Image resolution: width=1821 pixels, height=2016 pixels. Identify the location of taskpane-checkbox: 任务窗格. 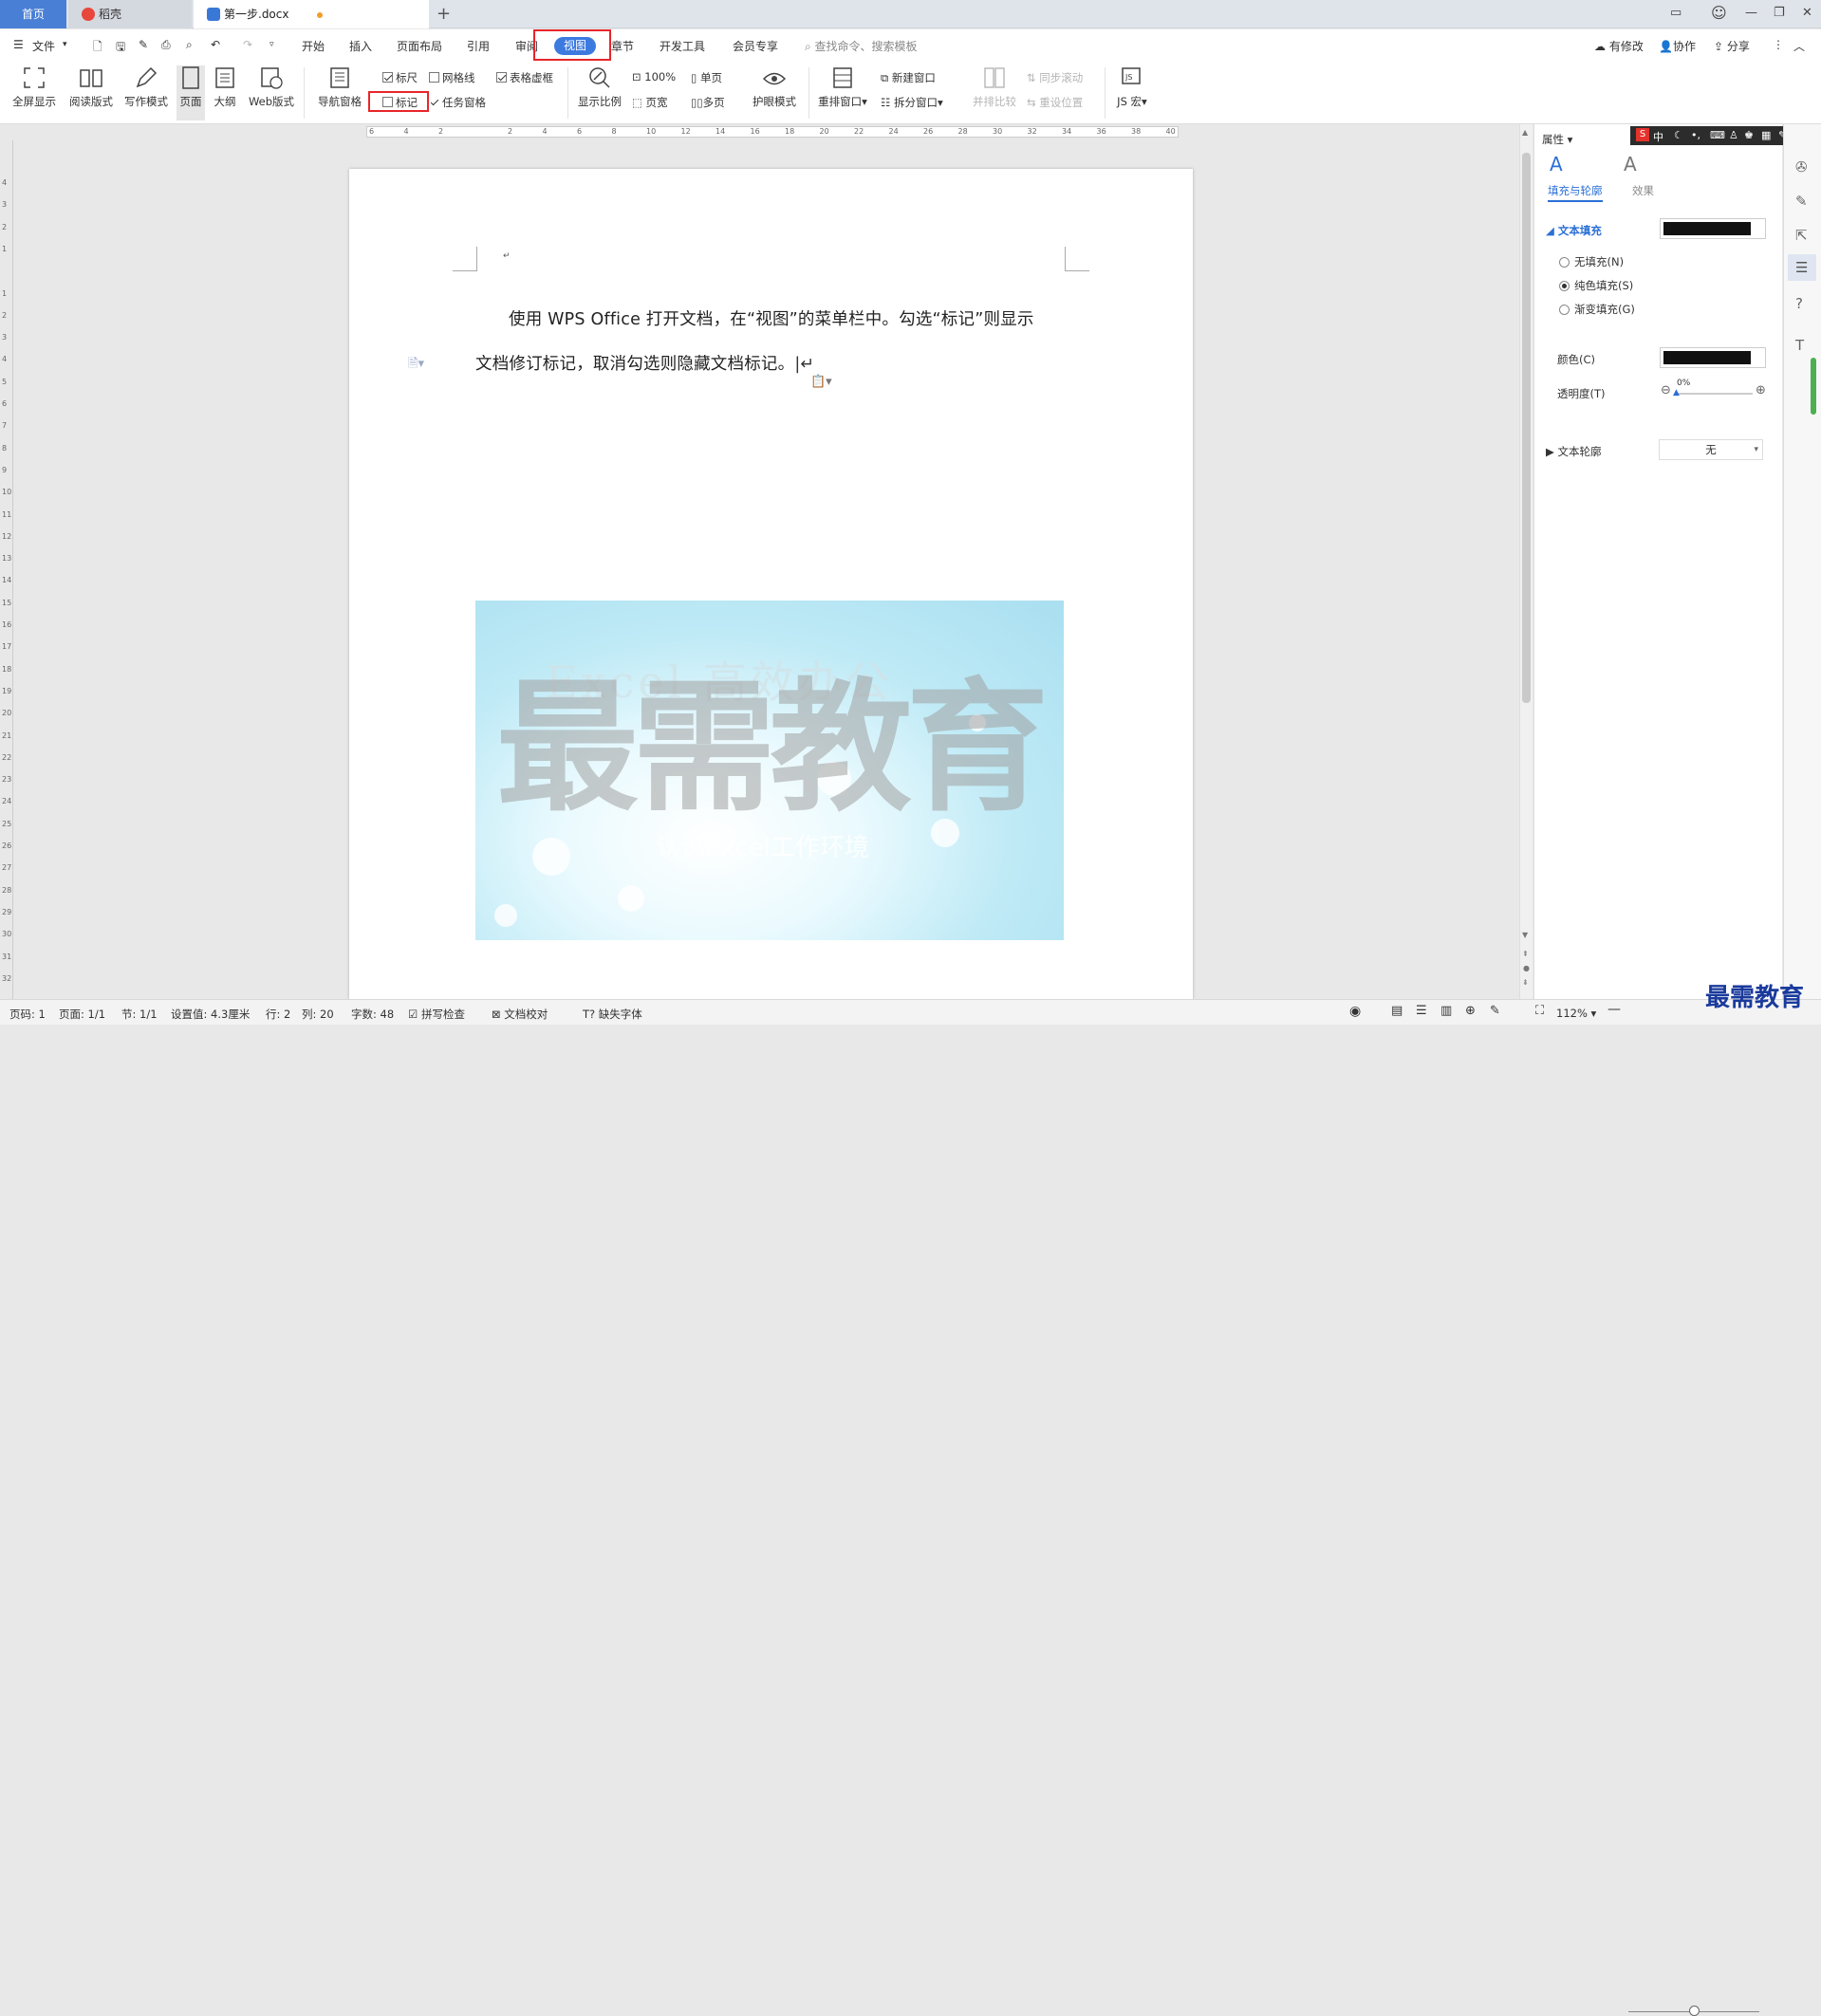
(457, 102).